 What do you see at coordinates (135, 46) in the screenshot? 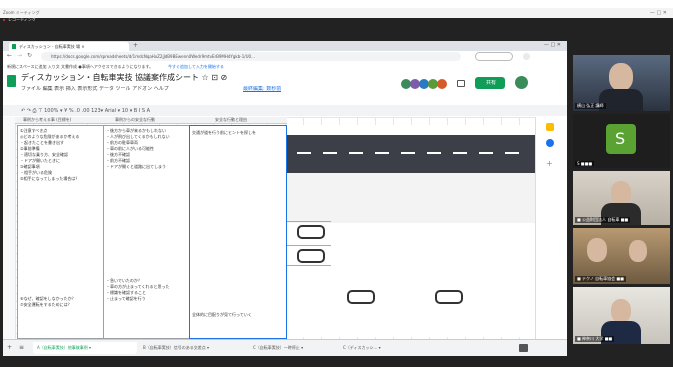
I see `new-tab-button: +` at bounding box center [135, 46].